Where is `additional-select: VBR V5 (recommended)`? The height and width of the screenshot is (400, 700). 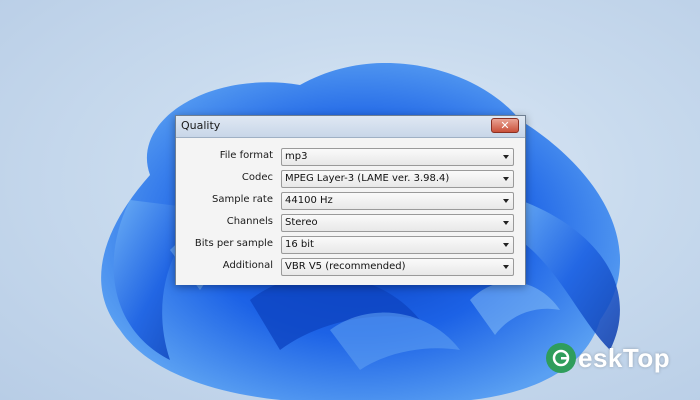
additional-select: VBR V5 (recommended) is located at coordinates (397, 267).